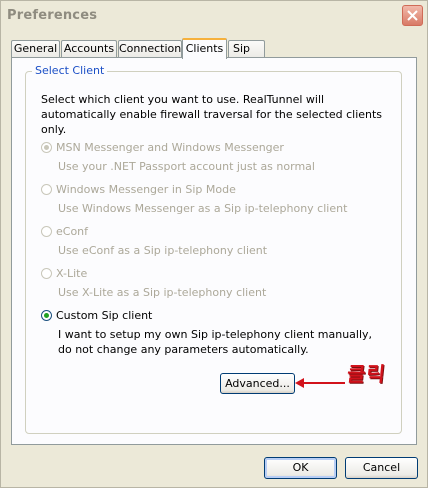  I want to click on radio-windows-messenger-sip, so click(46, 189).